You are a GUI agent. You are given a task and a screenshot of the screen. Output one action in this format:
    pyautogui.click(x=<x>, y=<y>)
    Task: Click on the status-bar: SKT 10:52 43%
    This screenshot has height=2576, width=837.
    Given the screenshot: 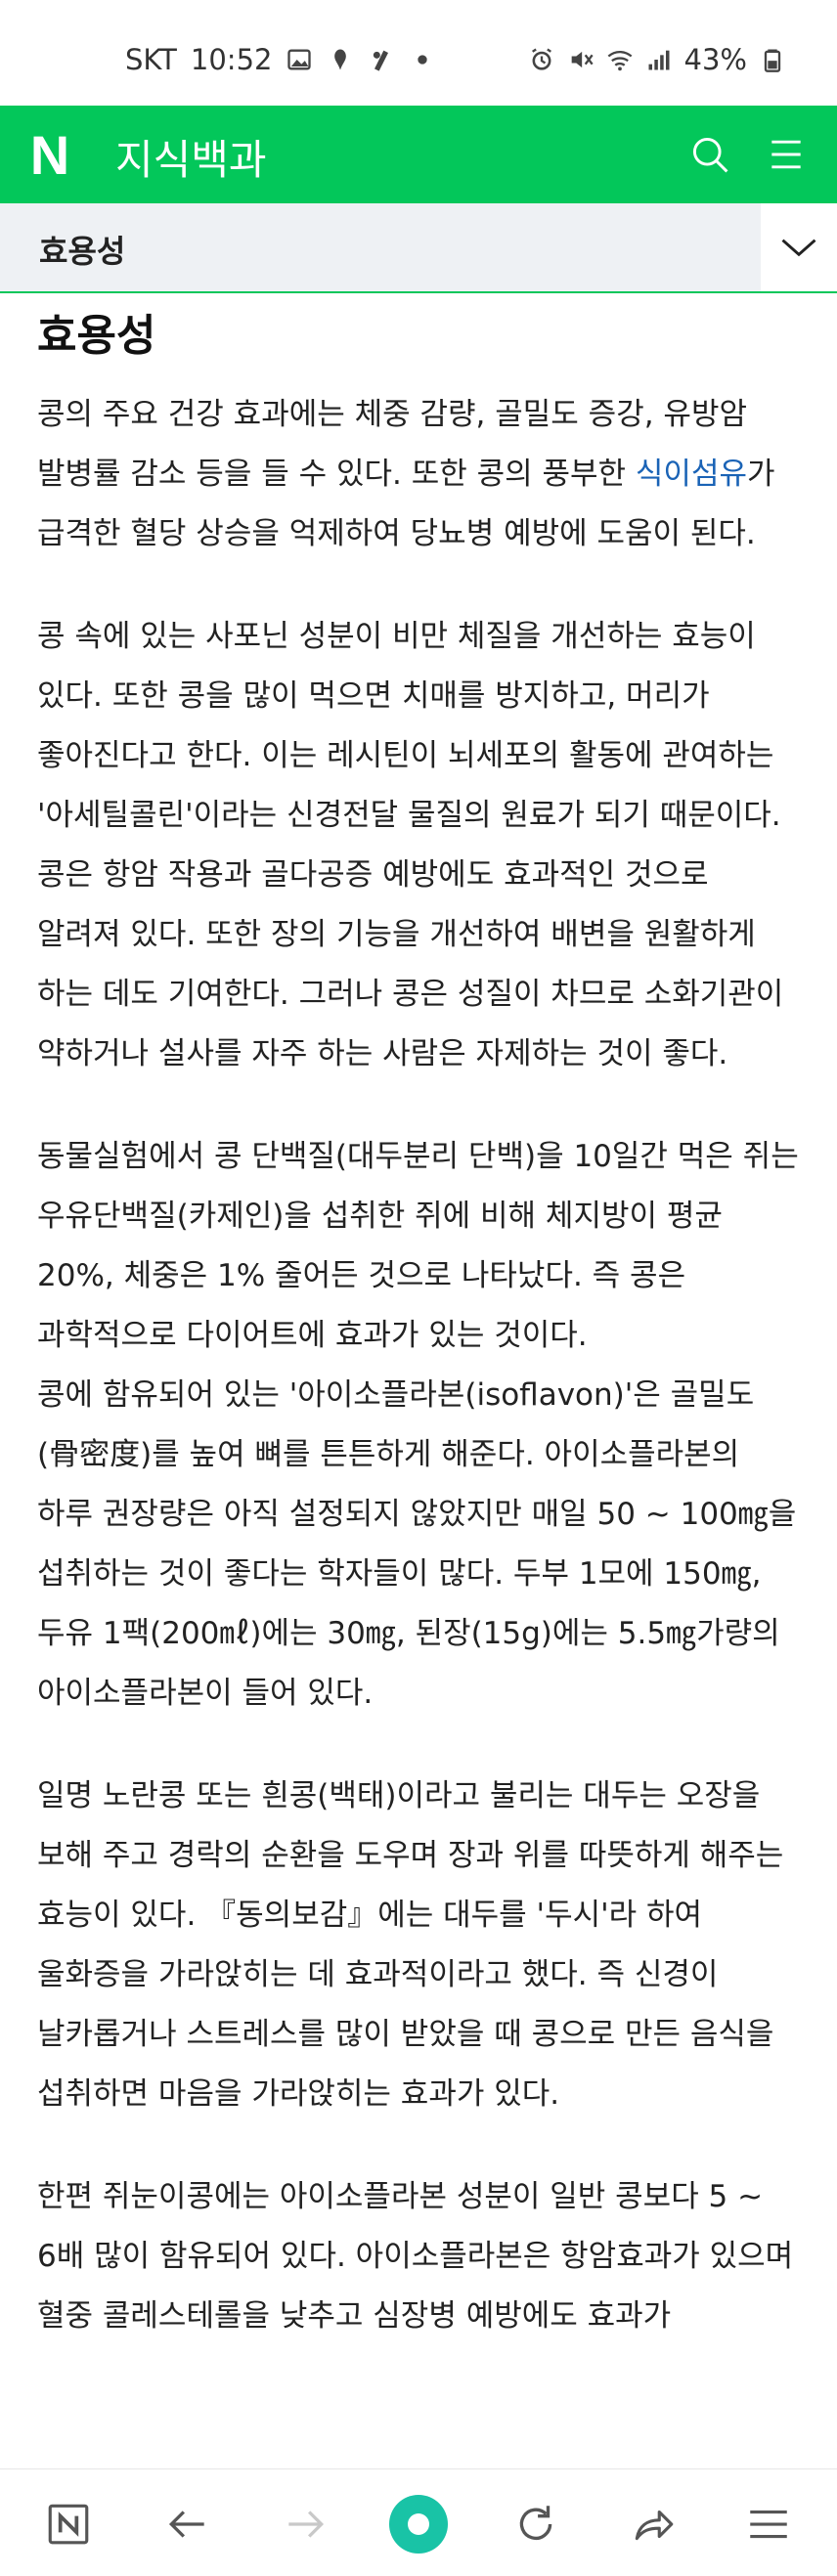 What is the action you would take?
    pyautogui.click(x=418, y=53)
    